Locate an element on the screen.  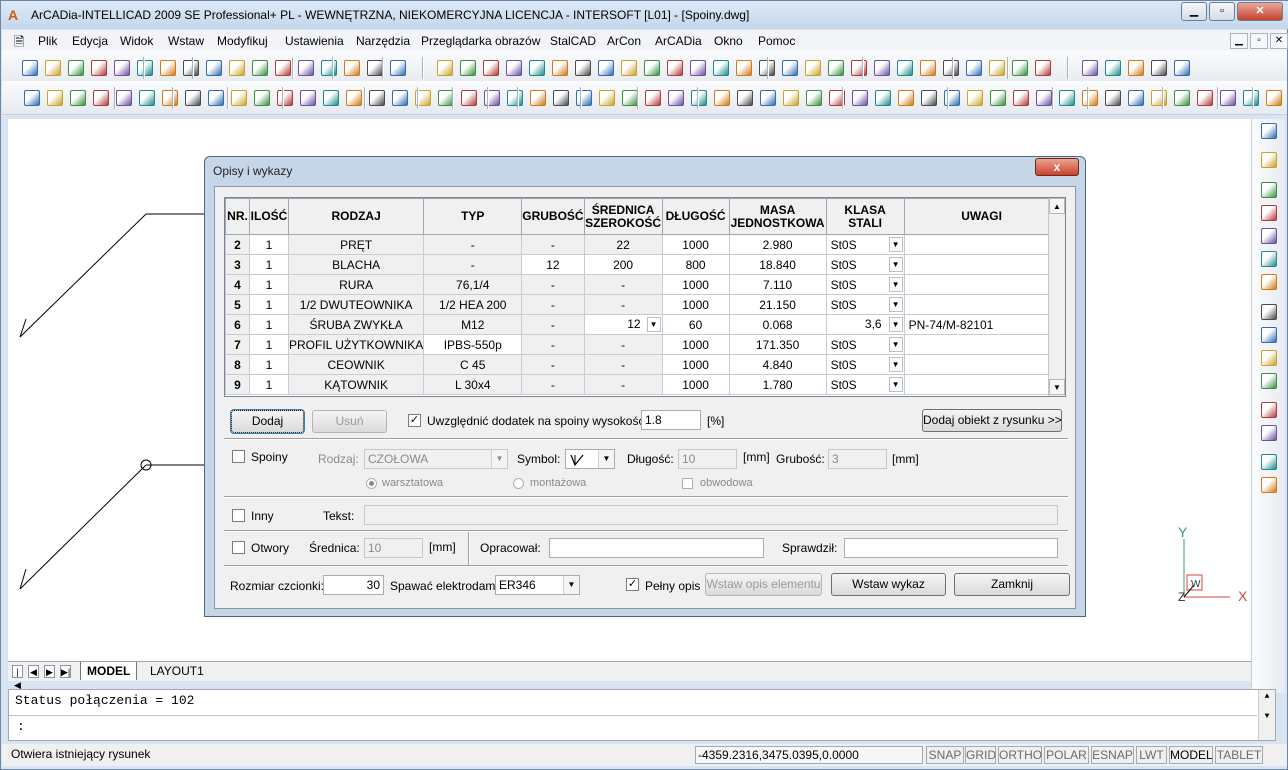
table-cell: 12 ▼ is located at coordinates (623, 324).